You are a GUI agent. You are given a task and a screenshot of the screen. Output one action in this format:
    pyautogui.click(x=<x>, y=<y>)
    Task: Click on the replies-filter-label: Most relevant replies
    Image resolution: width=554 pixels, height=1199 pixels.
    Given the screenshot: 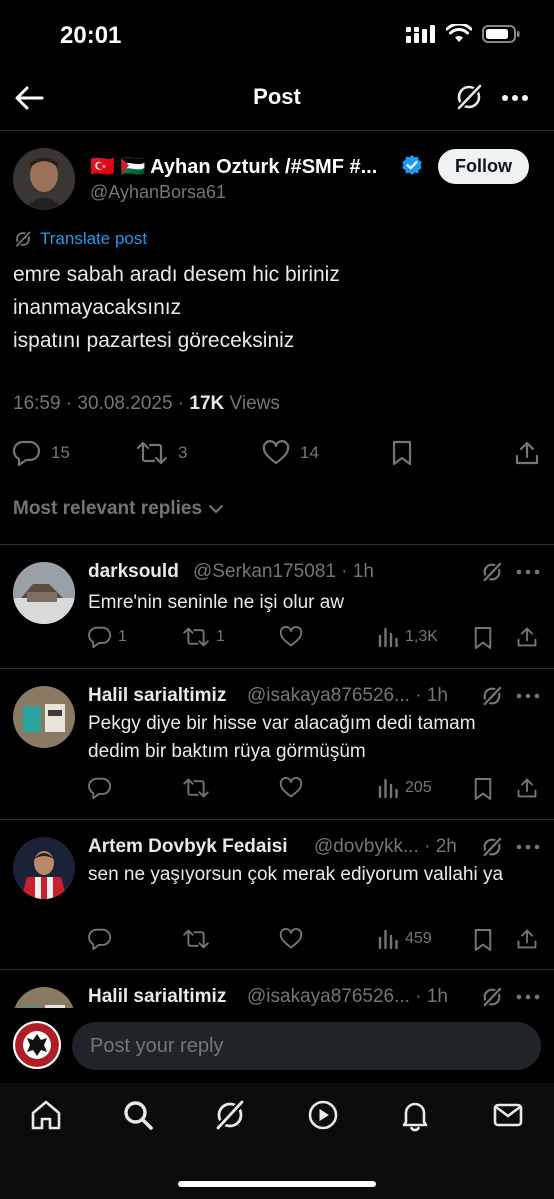 What is the action you would take?
    pyautogui.click(x=108, y=508)
    